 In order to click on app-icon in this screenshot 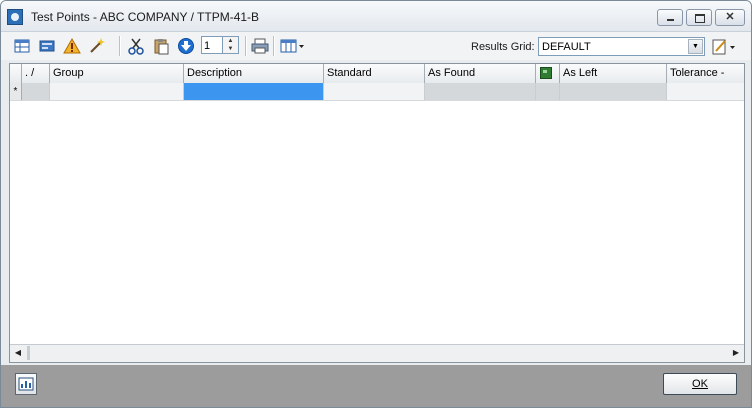, I will do `click(15, 17)`.